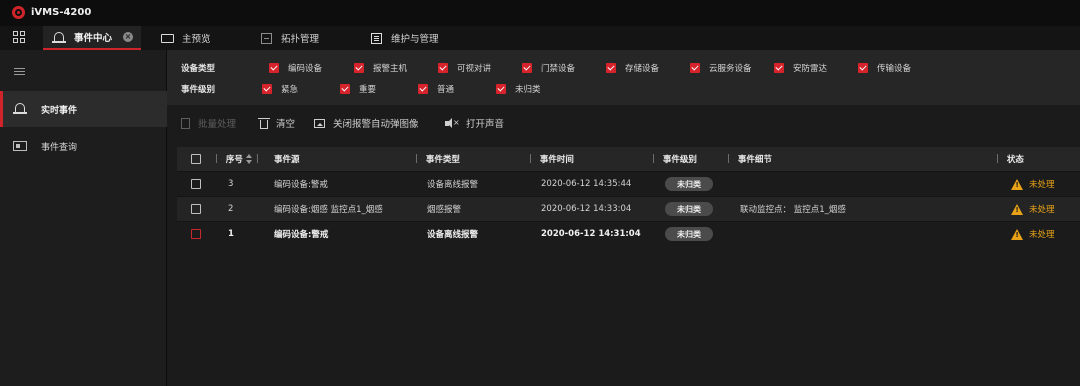 The image size is (1080, 386). I want to click on collapse-menu-icon, so click(19, 68).